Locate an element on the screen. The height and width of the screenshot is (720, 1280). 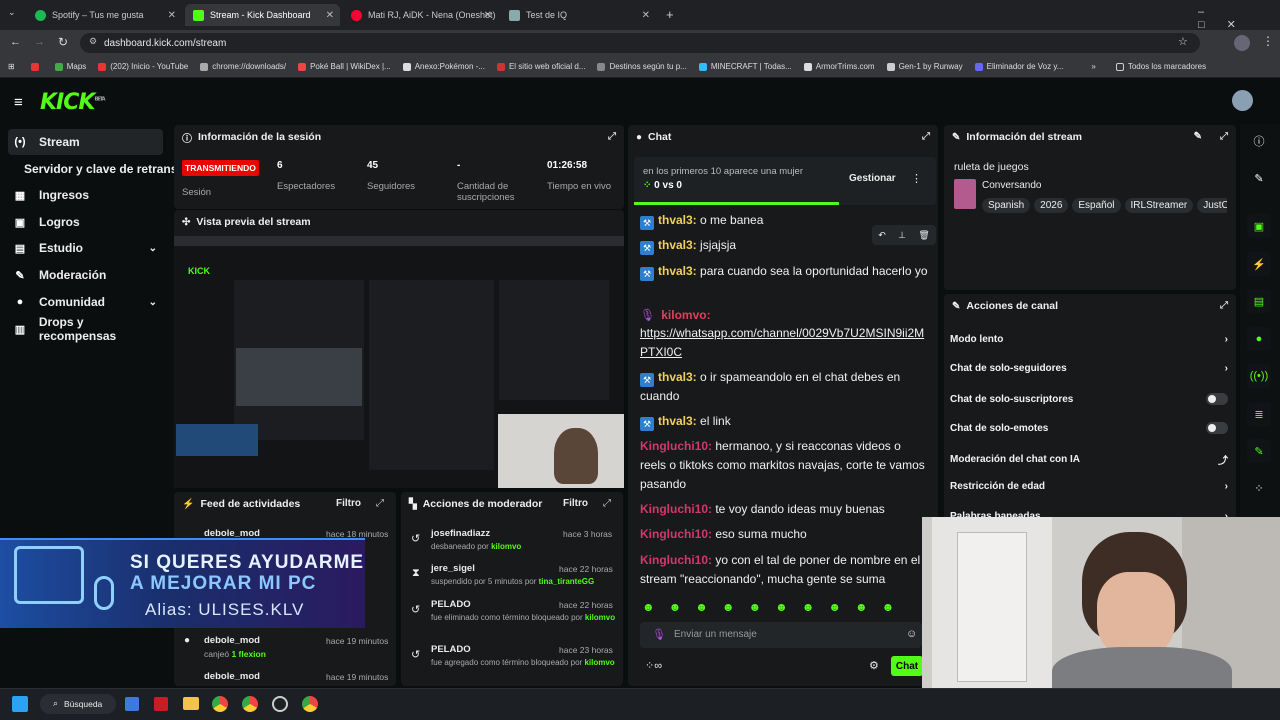
bookmark-item: (202) Inicio - YouTube is located at coordinates (143, 66).